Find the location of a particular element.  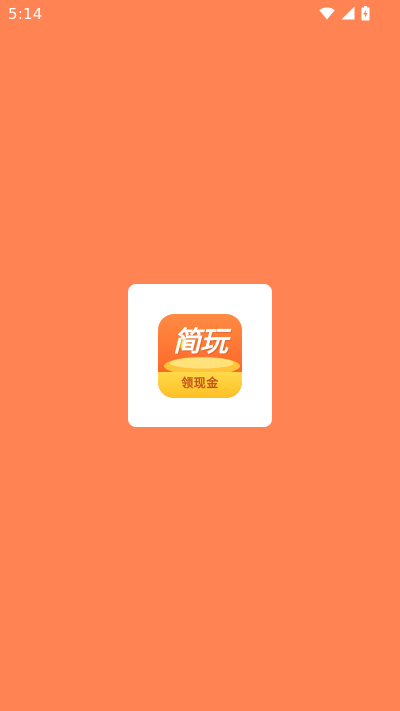

app-logo-title: 简玩 is located at coordinates (200, 341).